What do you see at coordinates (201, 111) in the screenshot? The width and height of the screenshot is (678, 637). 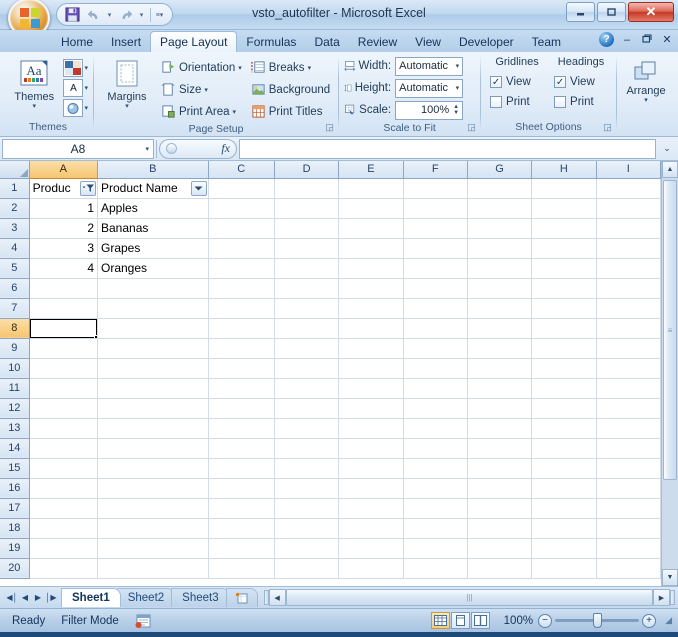 I see `print-area-button: Print Area ▾` at bounding box center [201, 111].